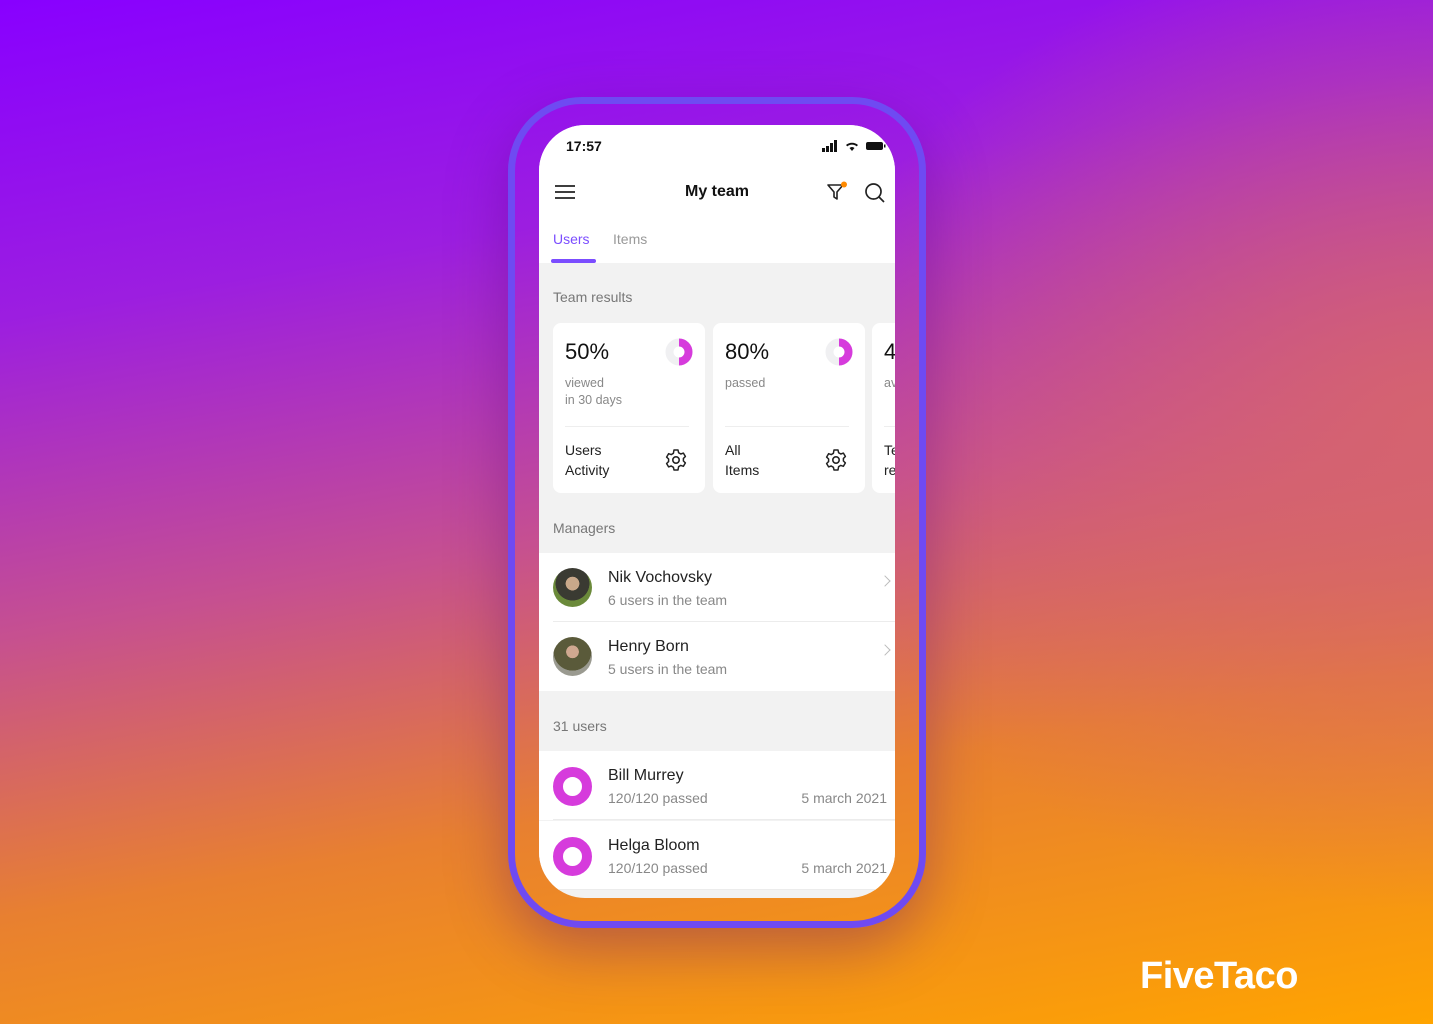 The width and height of the screenshot is (1433, 1024). What do you see at coordinates (789, 408) in the screenshot?
I see `stat-card-all-items: 80% passed All Items` at bounding box center [789, 408].